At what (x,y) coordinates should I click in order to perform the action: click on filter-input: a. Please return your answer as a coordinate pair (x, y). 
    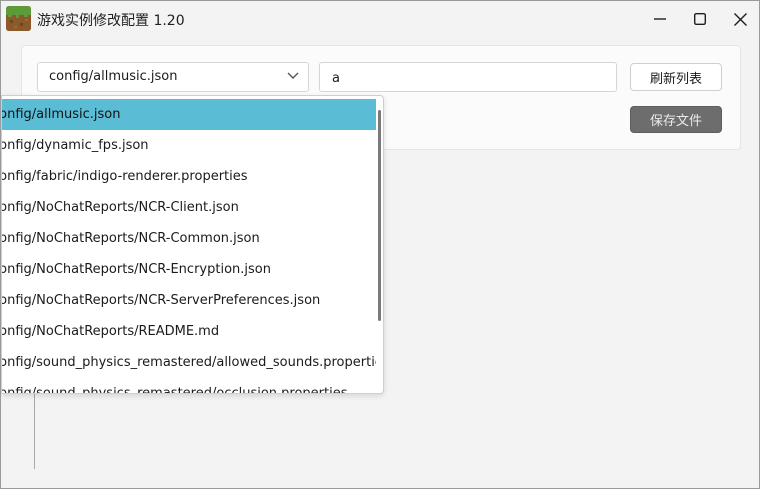
    Looking at the image, I should click on (468, 77).